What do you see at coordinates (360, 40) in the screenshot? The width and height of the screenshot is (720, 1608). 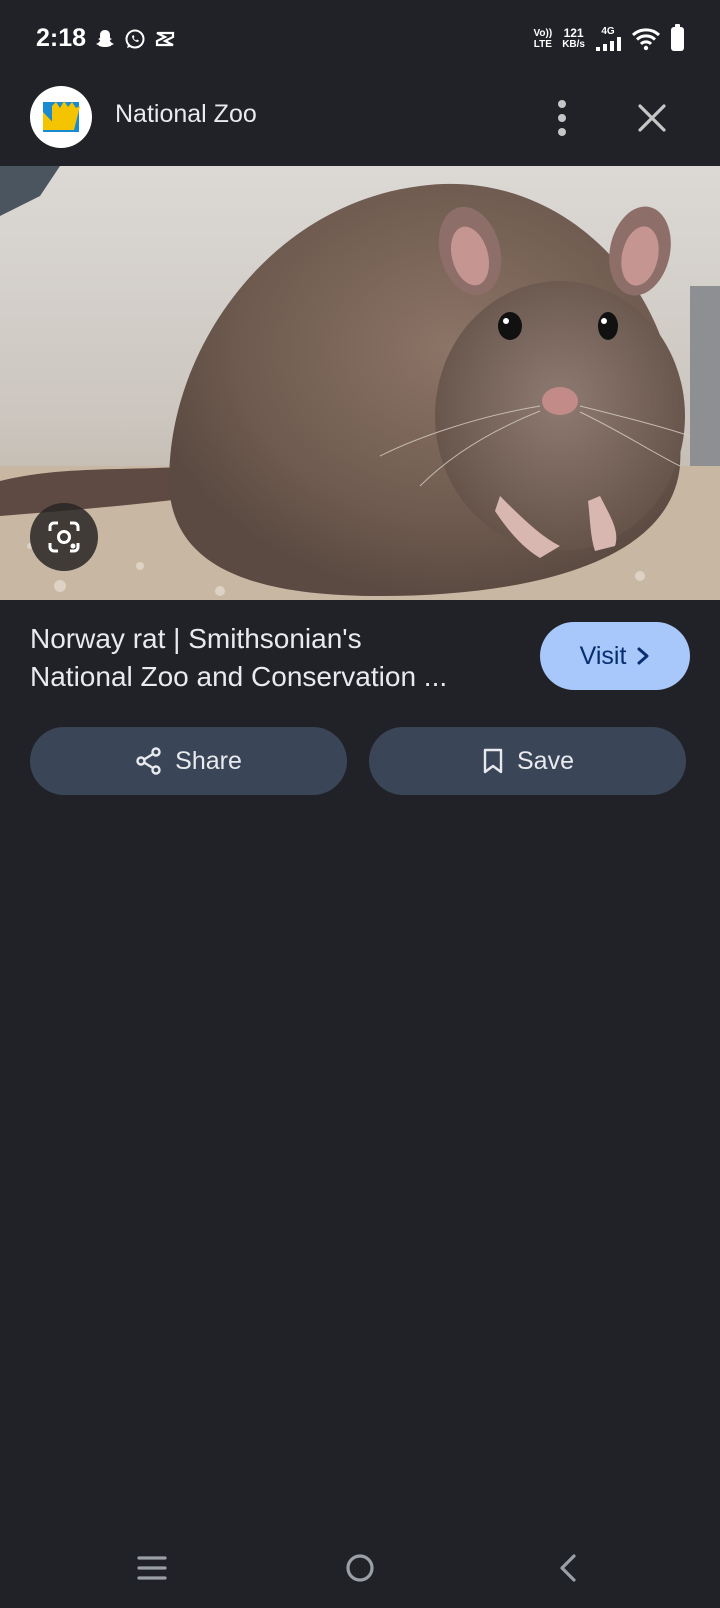 I see `status-bar: 2:18 Vo)) LTE 121 KB/s 4G` at bounding box center [360, 40].